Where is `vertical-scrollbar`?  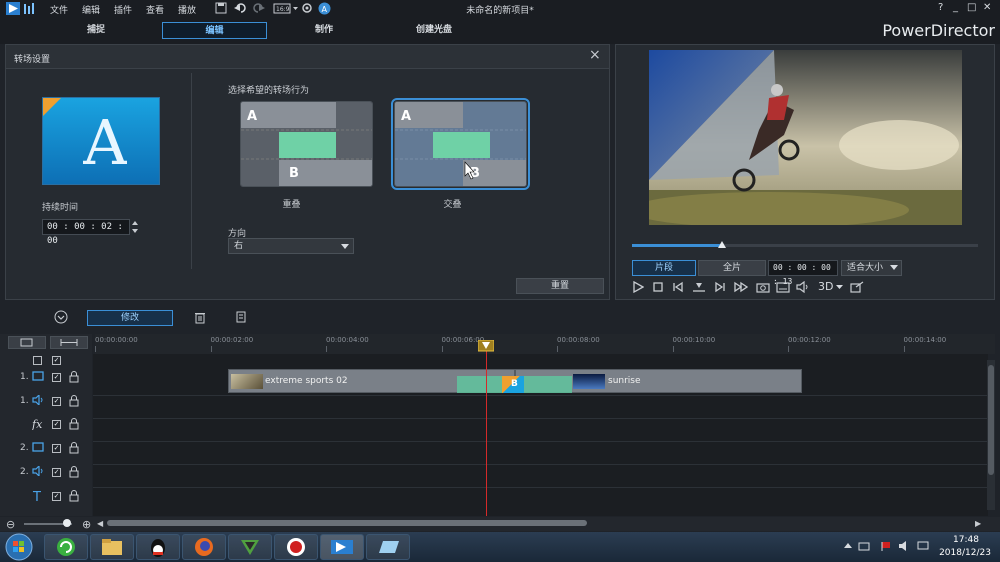 vertical-scrollbar is located at coordinates (991, 435).